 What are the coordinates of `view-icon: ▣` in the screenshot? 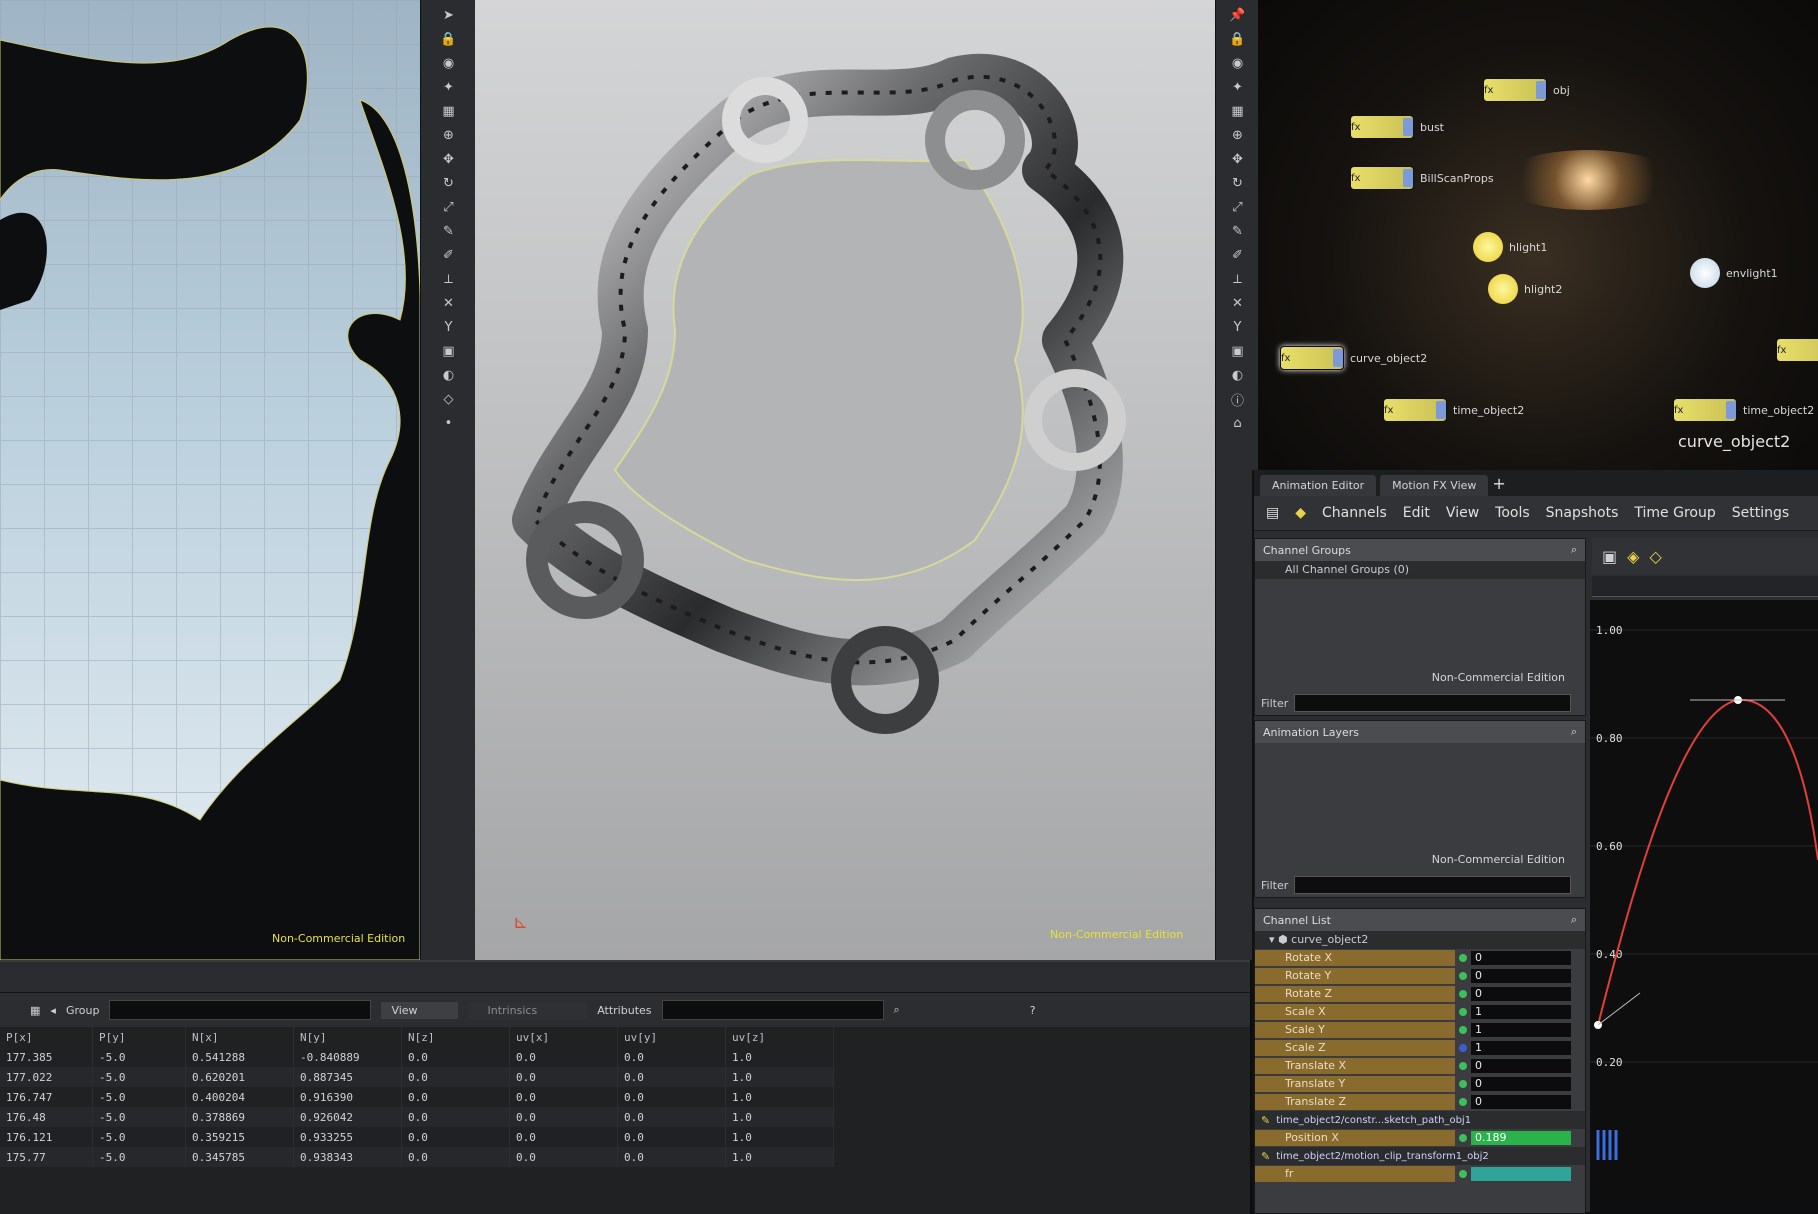 It's located at (1609, 556).